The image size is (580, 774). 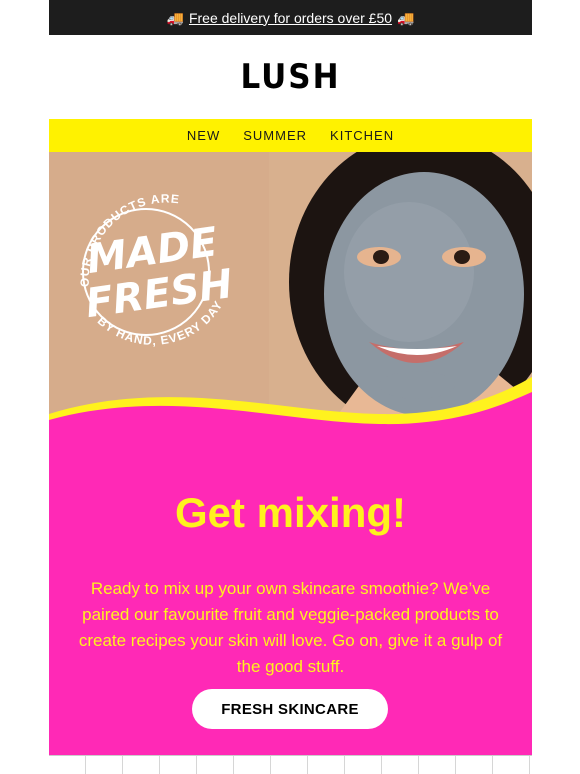 What do you see at coordinates (275, 135) in the screenshot?
I see `nav-item-summer: SUMMER` at bounding box center [275, 135].